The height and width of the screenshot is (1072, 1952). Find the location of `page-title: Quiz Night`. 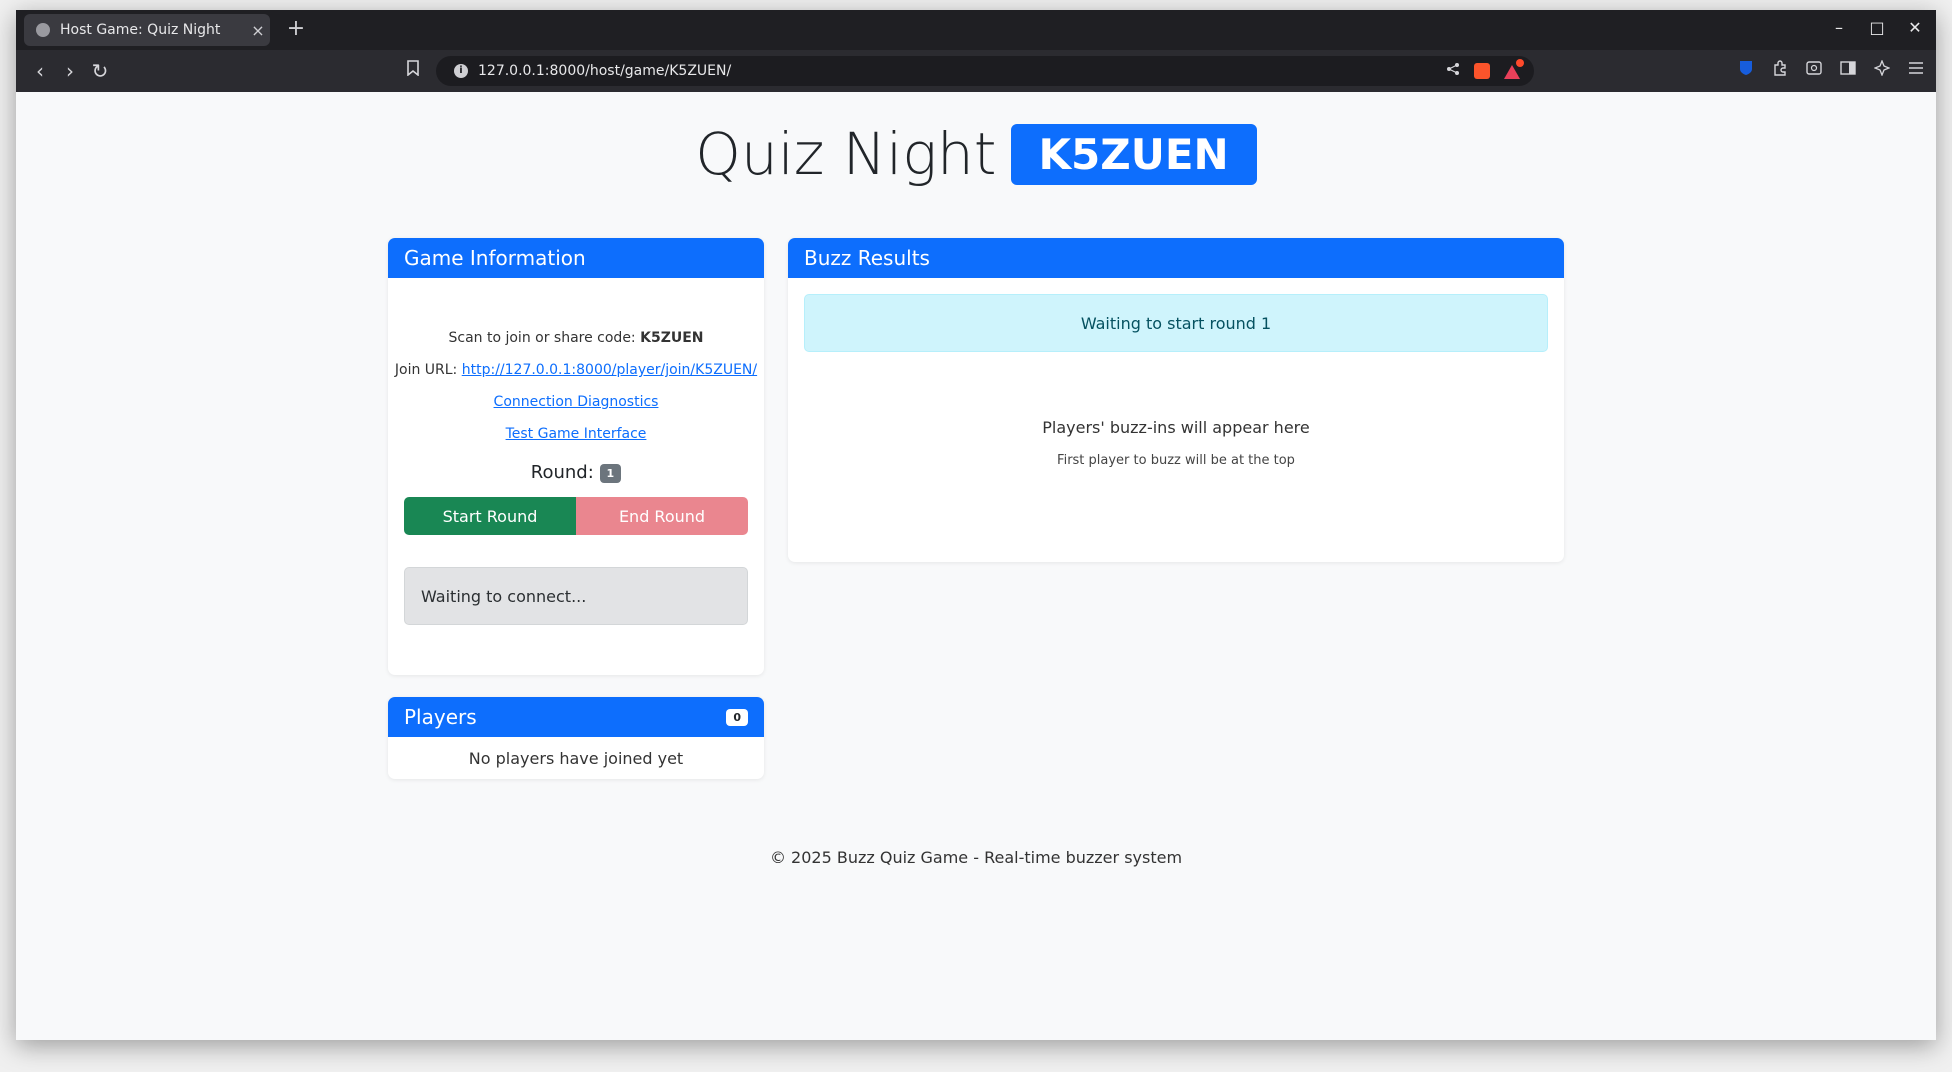

page-title: Quiz Night is located at coordinates (846, 154).